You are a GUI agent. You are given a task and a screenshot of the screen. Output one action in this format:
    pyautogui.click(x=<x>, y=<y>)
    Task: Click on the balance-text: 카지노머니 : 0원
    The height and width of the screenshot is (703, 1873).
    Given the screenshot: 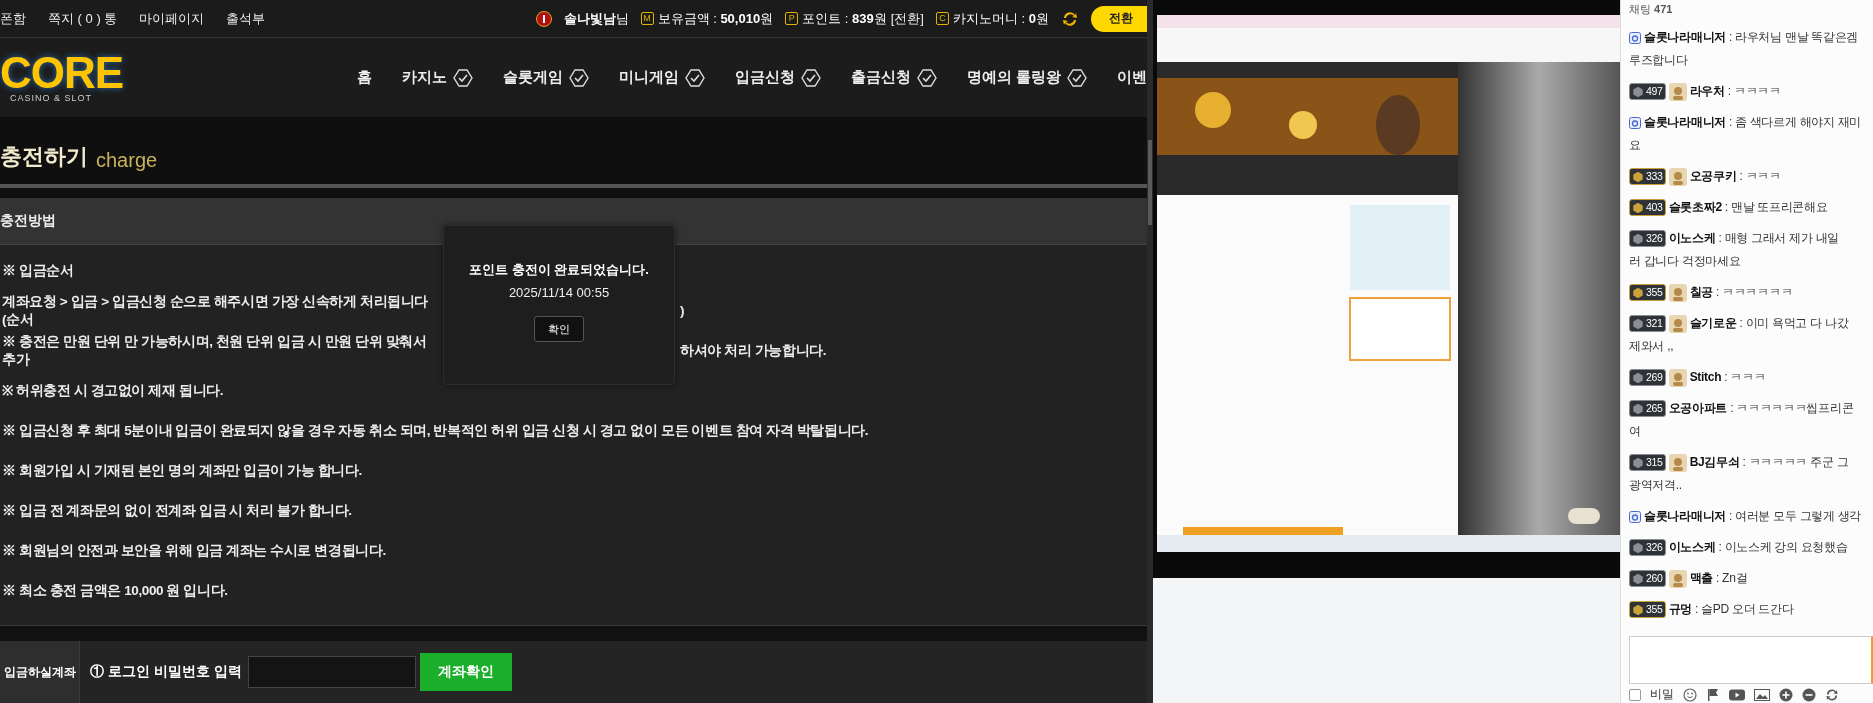 What is the action you would take?
    pyautogui.click(x=1000, y=18)
    